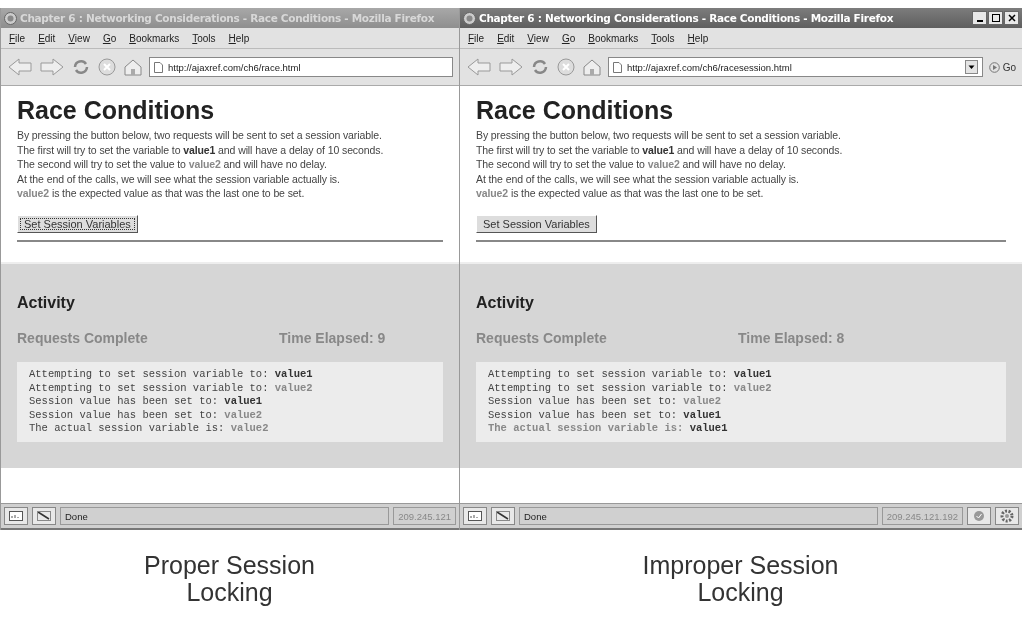 The image size is (1022, 632). What do you see at coordinates (1007, 516) in the screenshot?
I see `gear-icon` at bounding box center [1007, 516].